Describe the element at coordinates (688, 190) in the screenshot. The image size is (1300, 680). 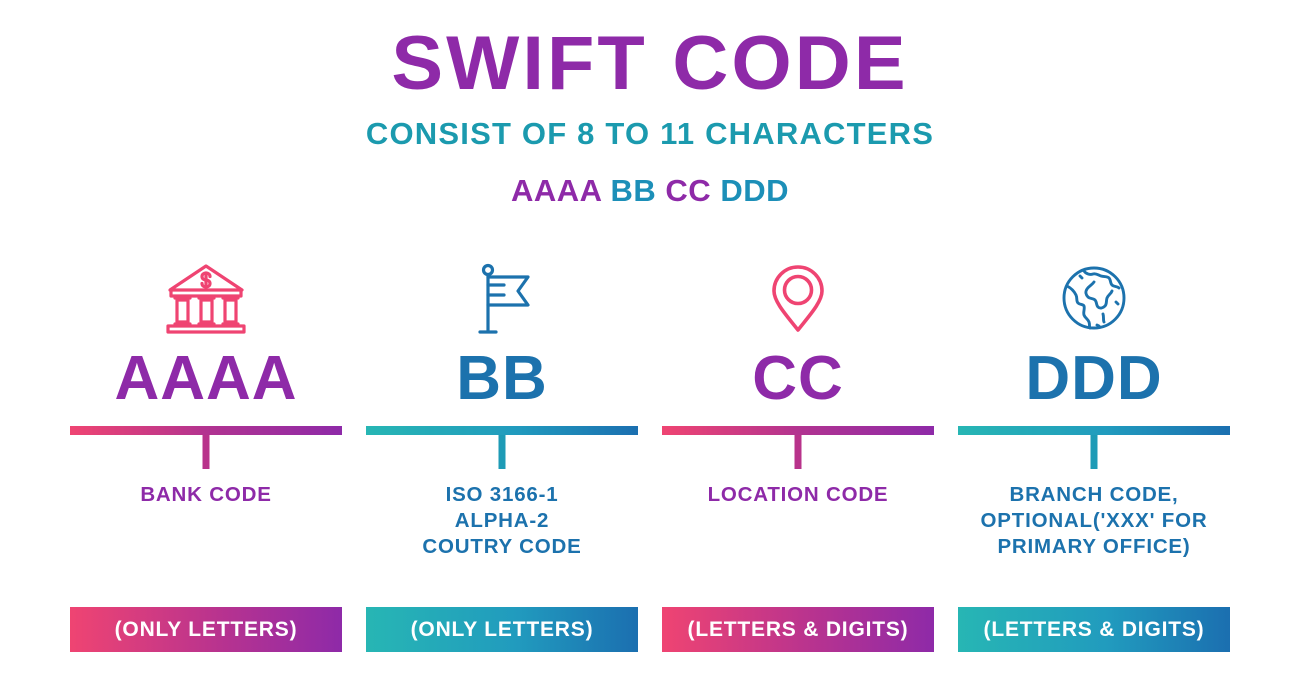
I see `code-segment-location: CC` at that location.